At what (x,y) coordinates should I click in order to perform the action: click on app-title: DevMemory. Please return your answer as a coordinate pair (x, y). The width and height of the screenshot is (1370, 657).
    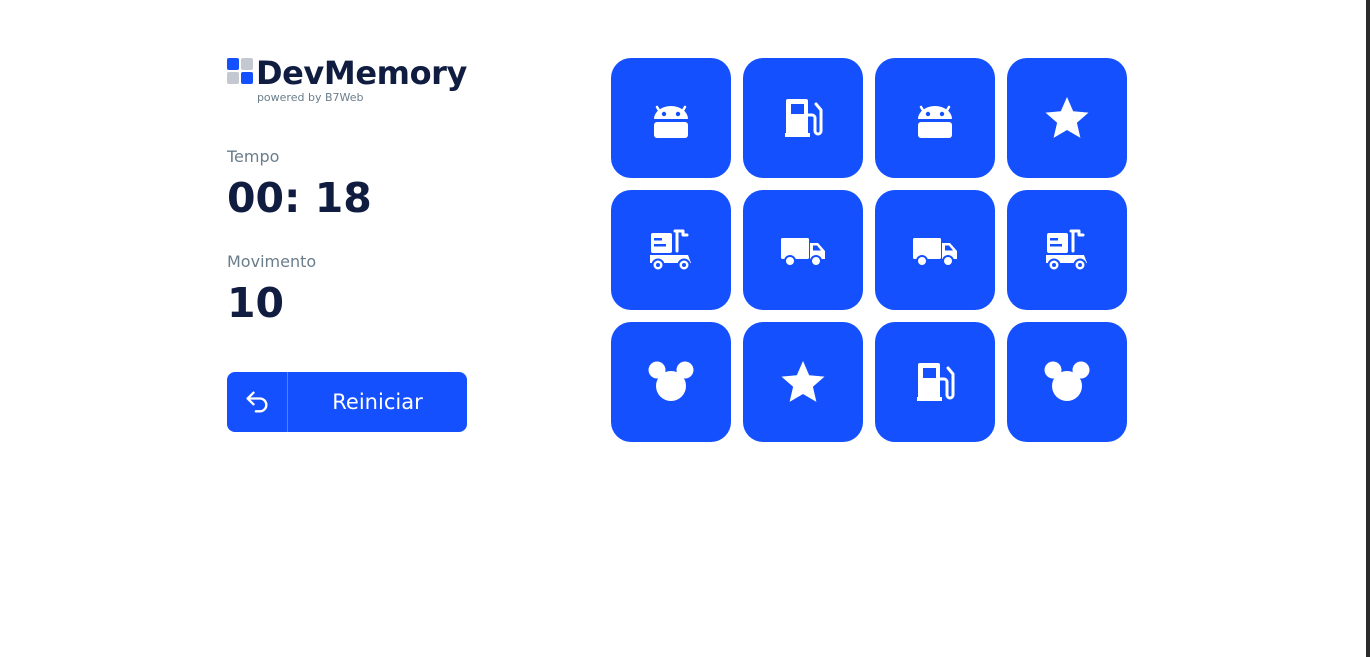
    Looking at the image, I should click on (361, 73).